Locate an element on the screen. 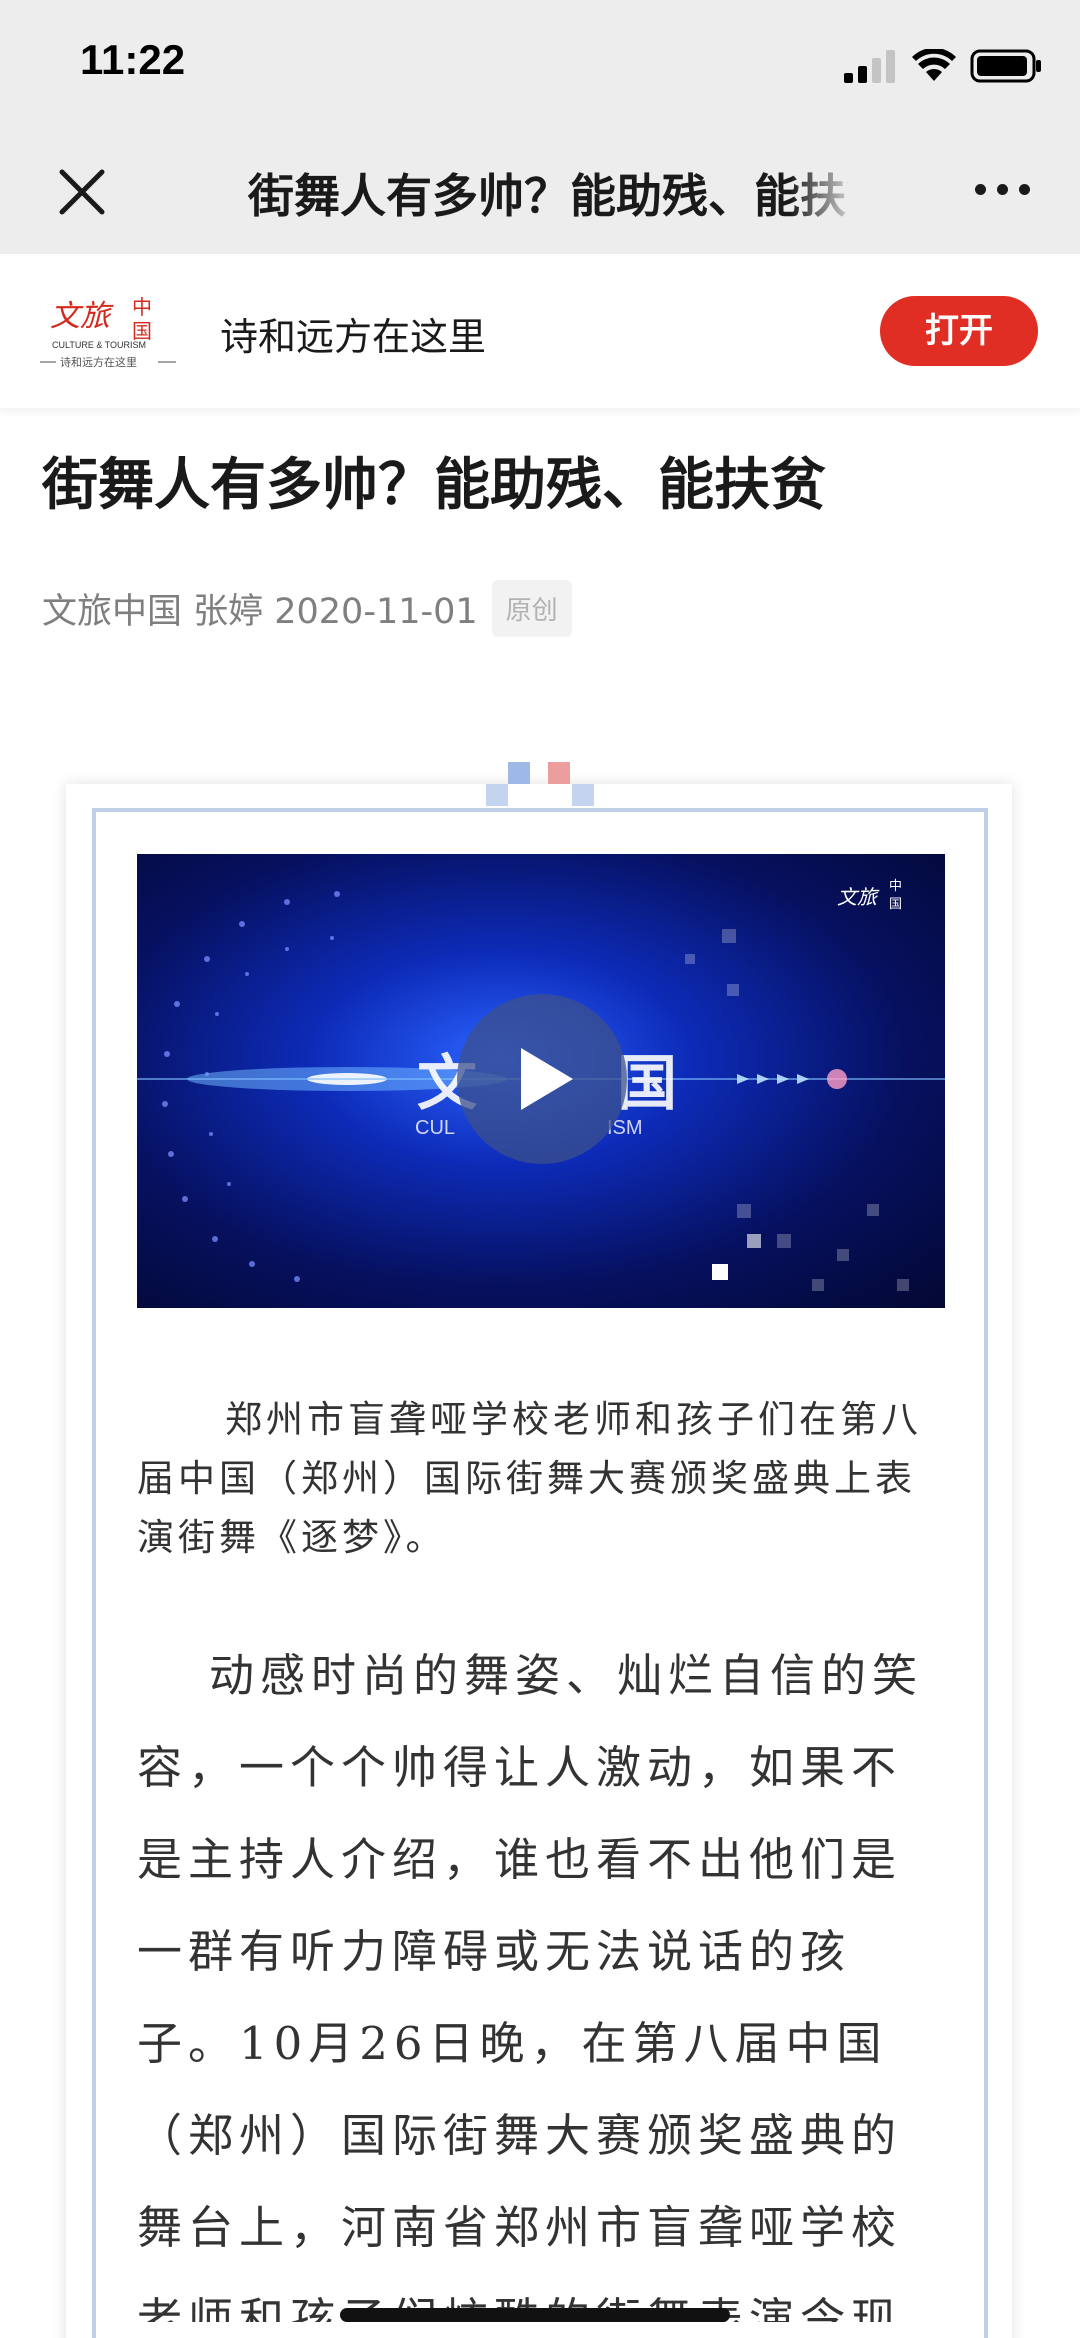 The height and width of the screenshot is (2338, 1080). play-button is located at coordinates (542, 1079).